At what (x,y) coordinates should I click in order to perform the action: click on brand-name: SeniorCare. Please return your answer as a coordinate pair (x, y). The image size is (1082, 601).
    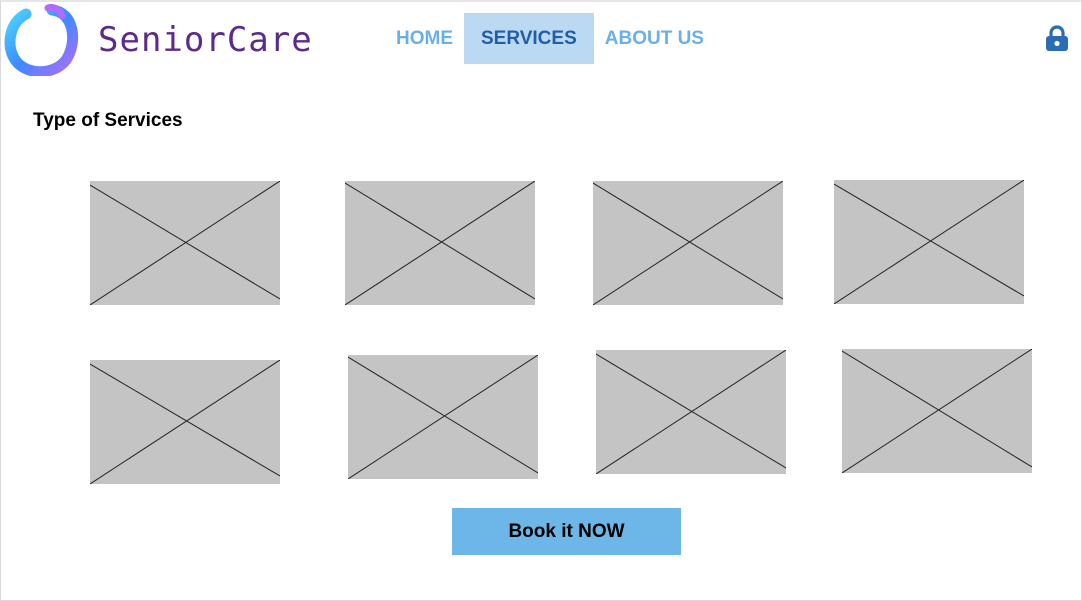
    Looking at the image, I should click on (205, 40).